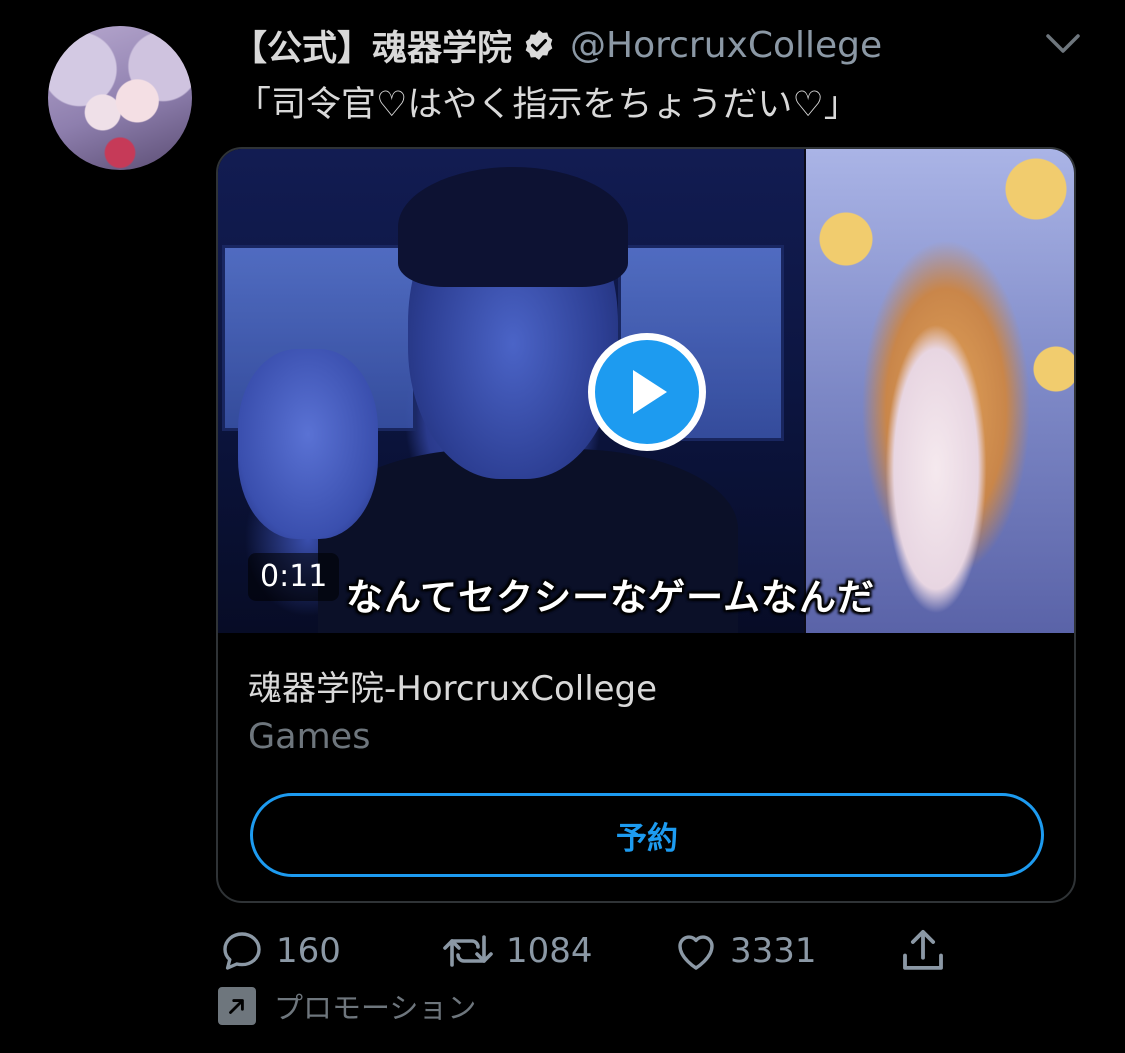 The width and height of the screenshot is (1125, 1053). I want to click on person-fist, so click(308, 444).